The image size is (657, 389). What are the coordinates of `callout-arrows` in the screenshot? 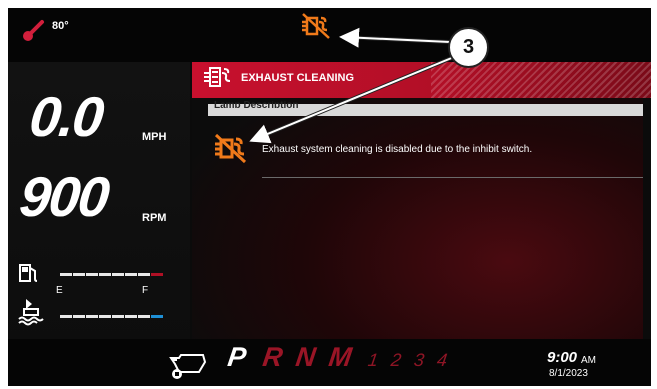 It's located at (352, 85).